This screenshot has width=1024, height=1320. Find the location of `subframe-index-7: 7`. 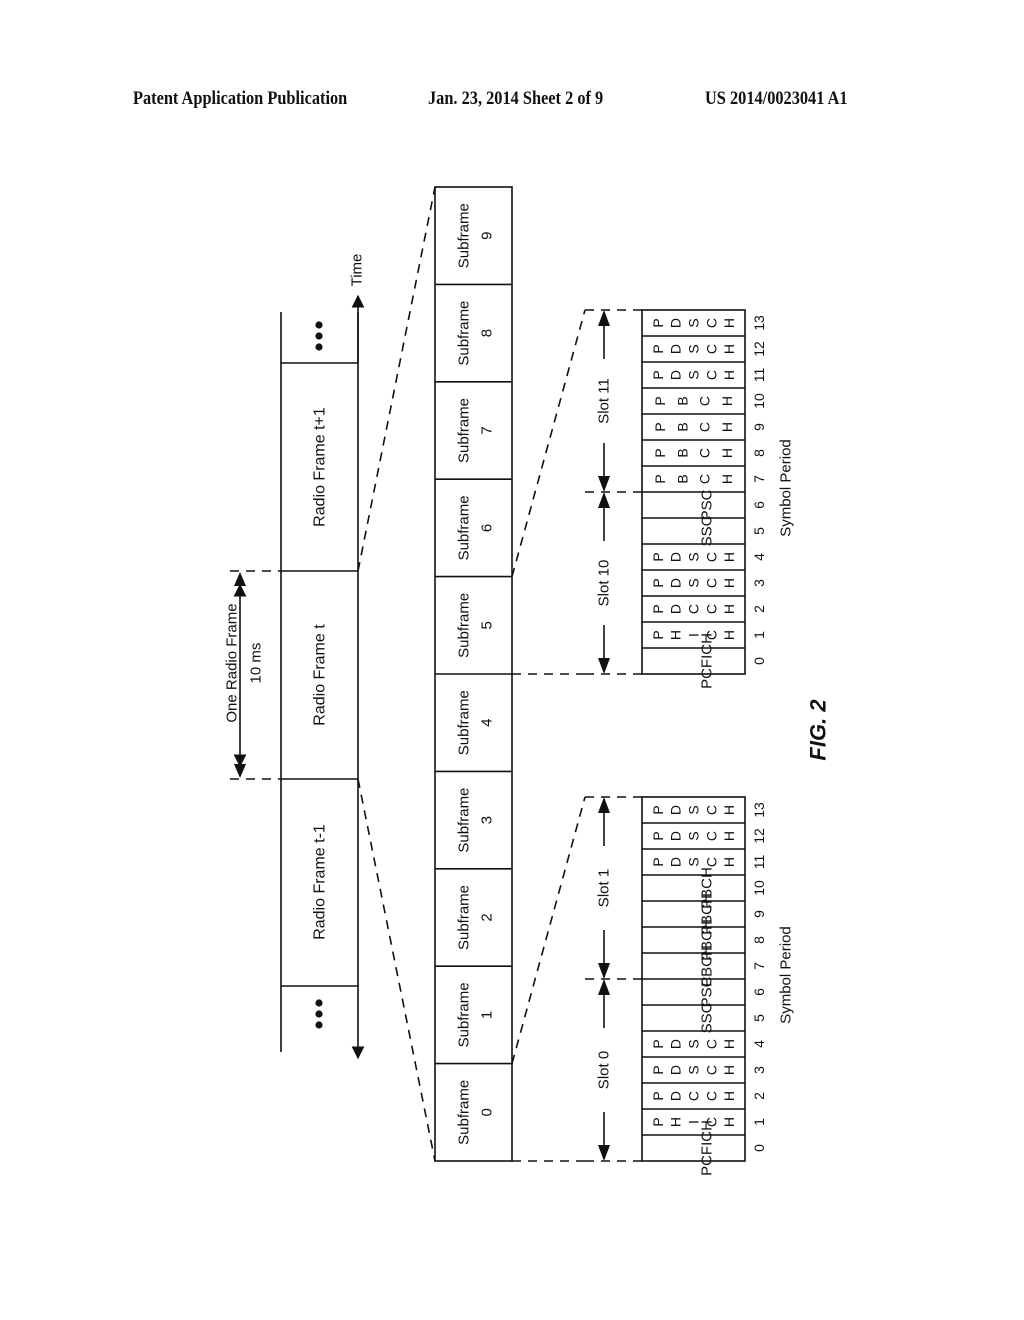

subframe-index-7: 7 is located at coordinates (487, 430).